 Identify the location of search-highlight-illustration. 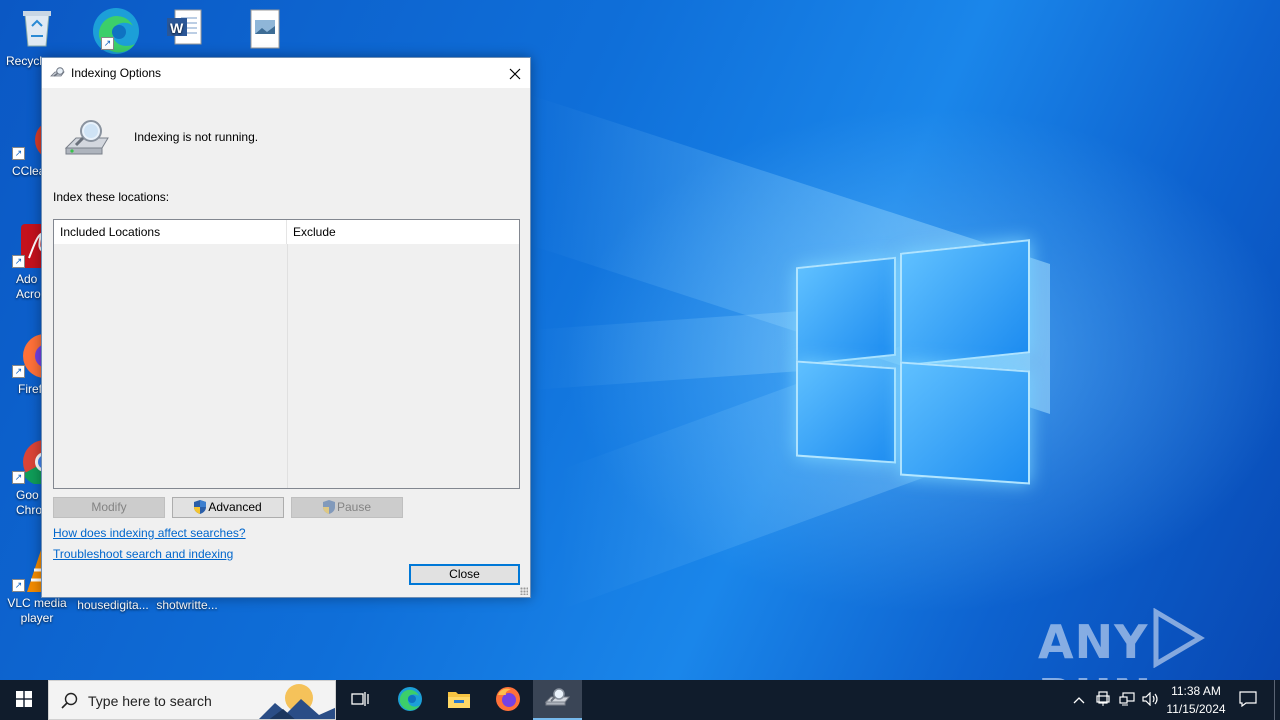
(296, 700).